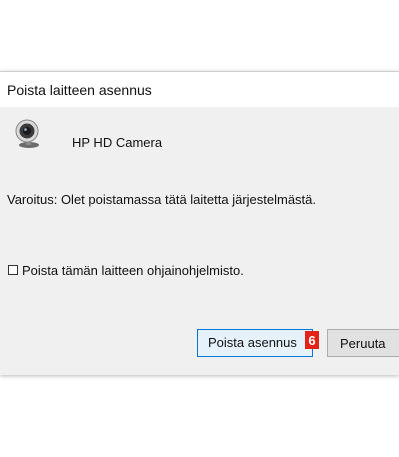 The height and width of the screenshot is (457, 399). Describe the element at coordinates (199, 89) in the screenshot. I see `dialog-titlebar: Poista laitteen asennus` at that location.